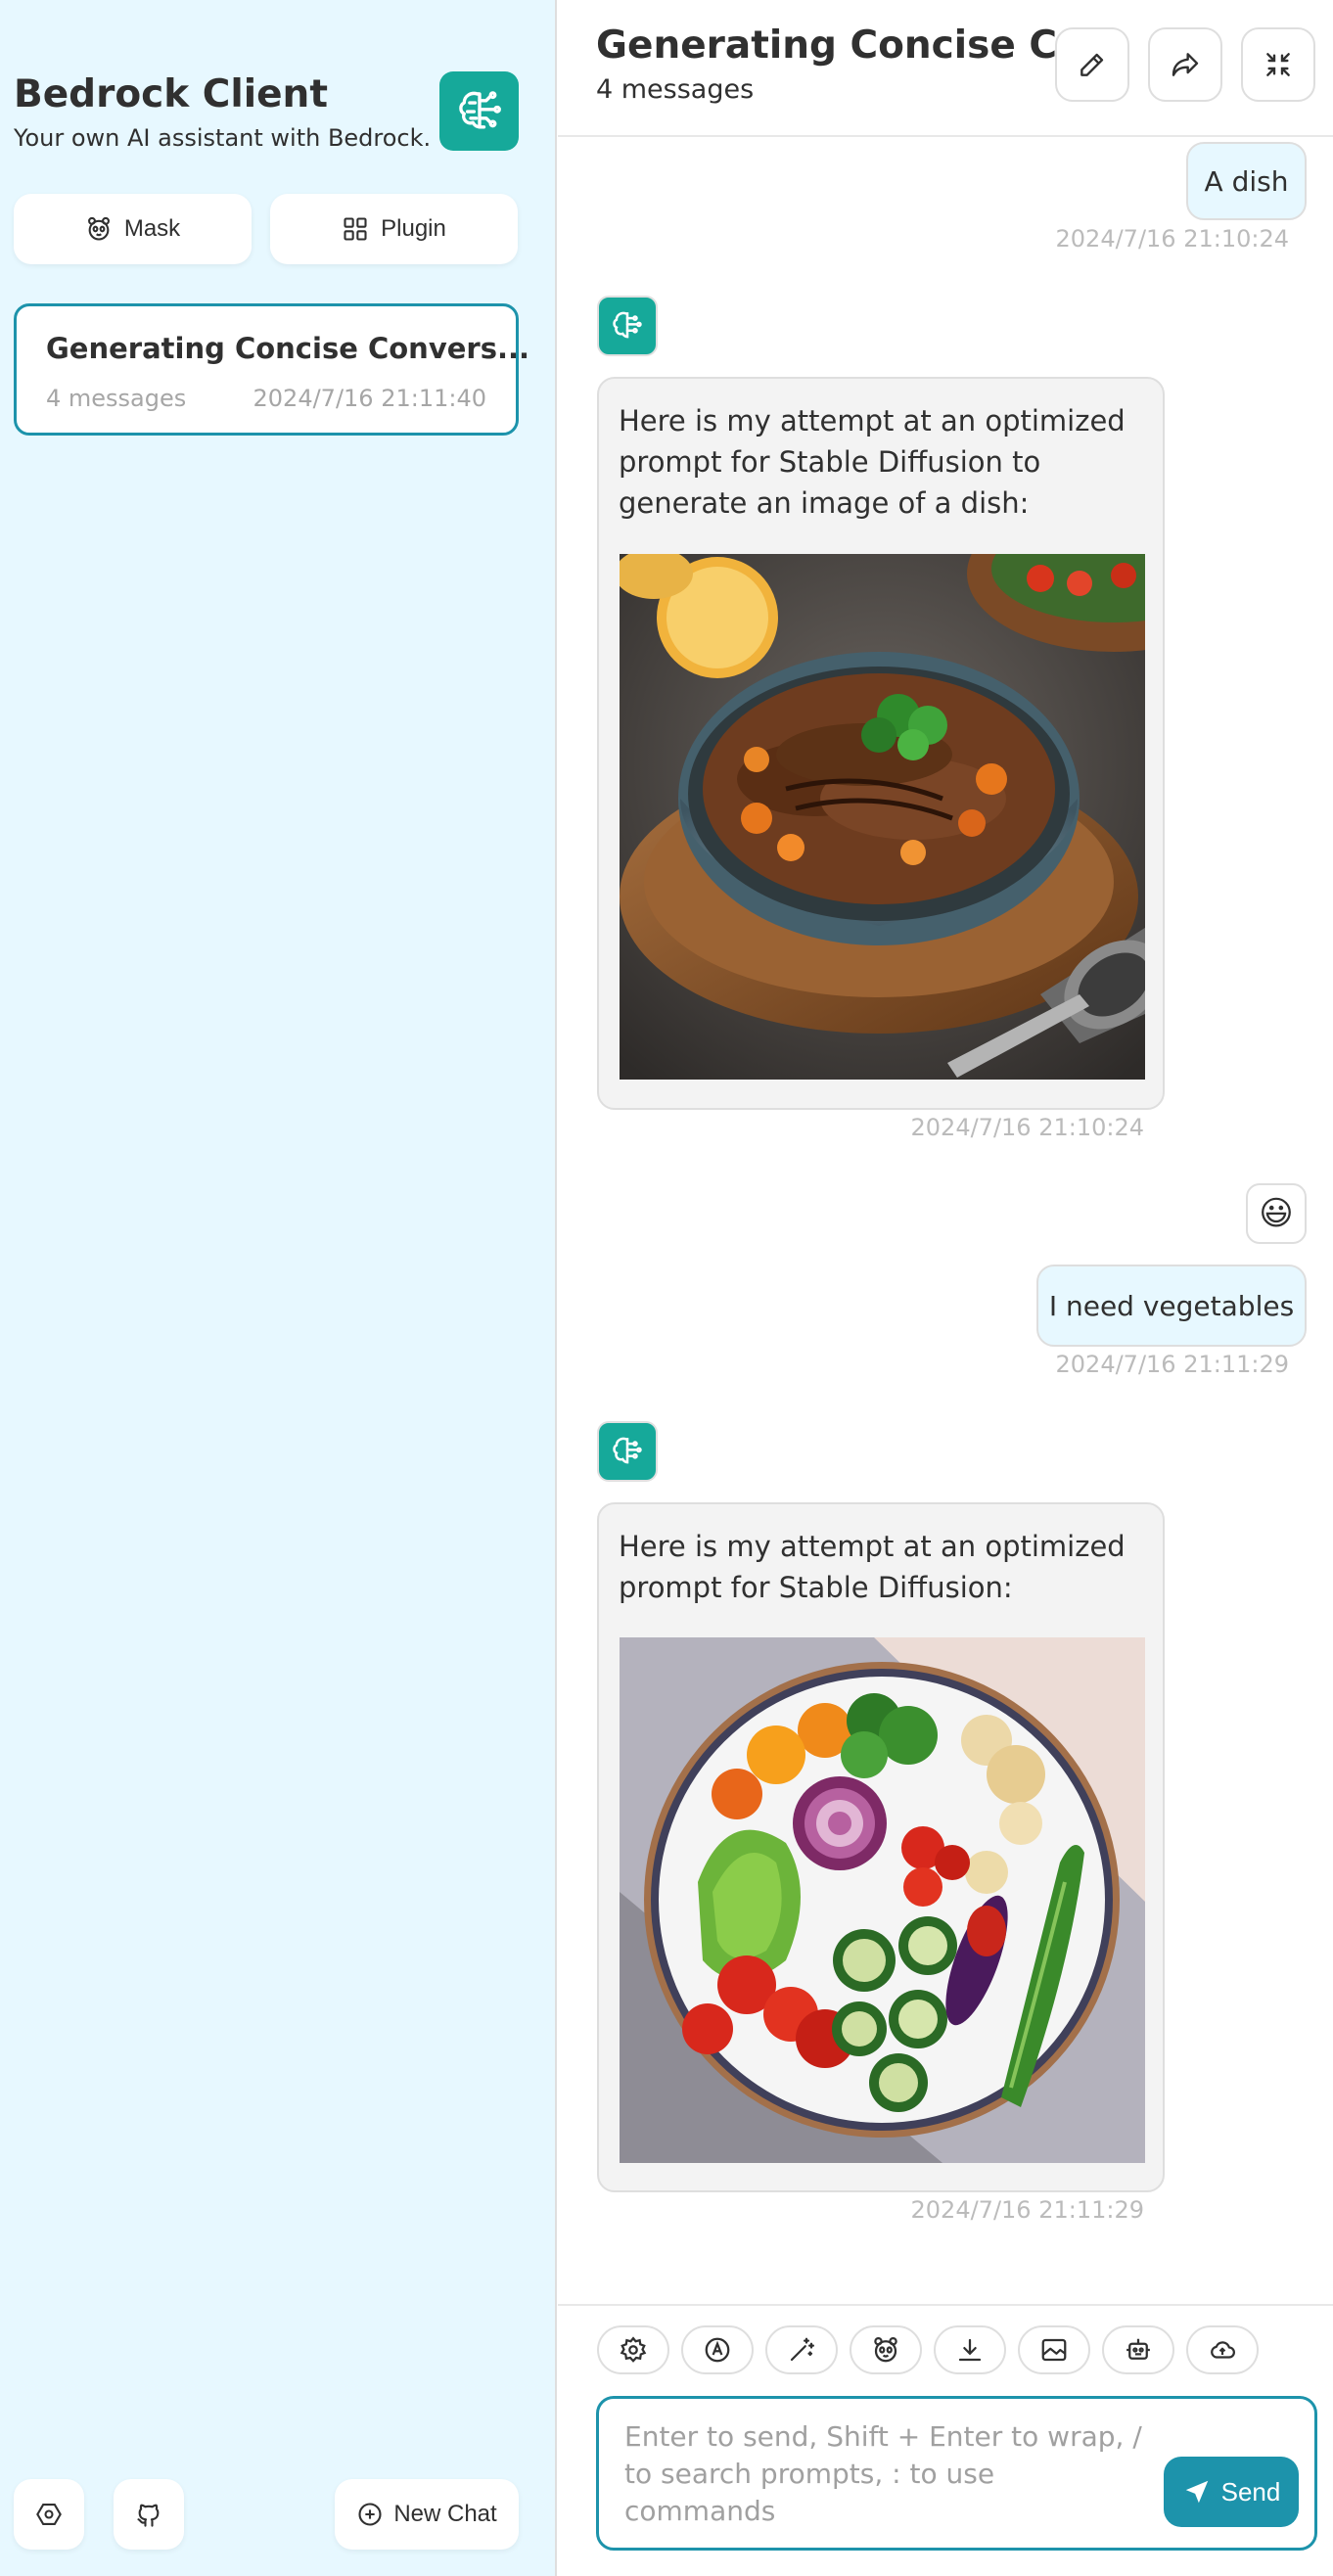 Image resolution: width=1333 pixels, height=2576 pixels. I want to click on prompt-magic-button, so click(801, 2349).